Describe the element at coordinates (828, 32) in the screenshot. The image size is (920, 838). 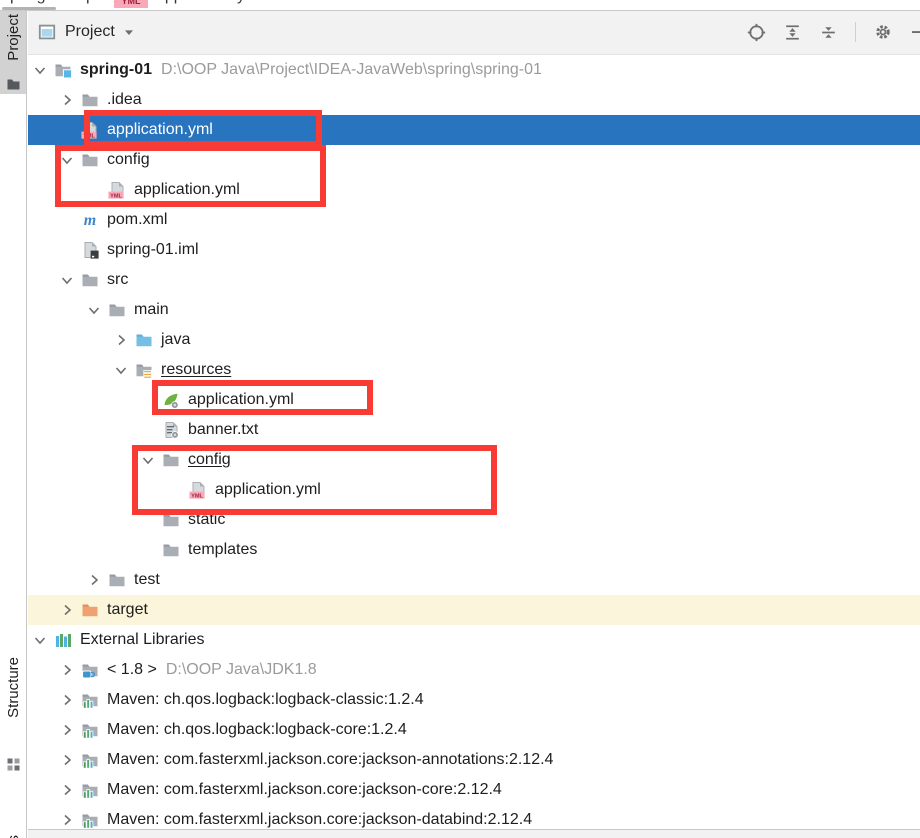
I see `collapse-all-button` at that location.